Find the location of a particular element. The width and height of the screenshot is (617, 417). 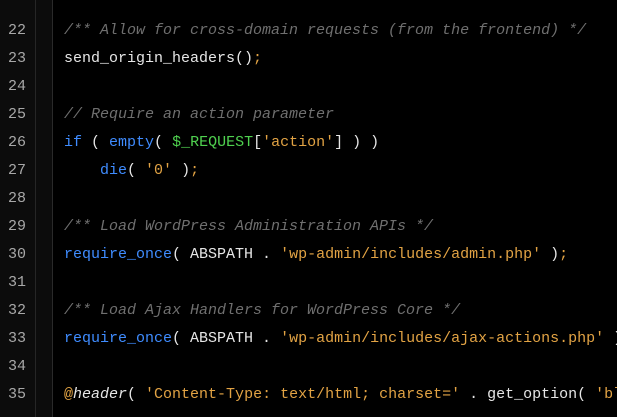

code-token: 'action' is located at coordinates (298, 142).